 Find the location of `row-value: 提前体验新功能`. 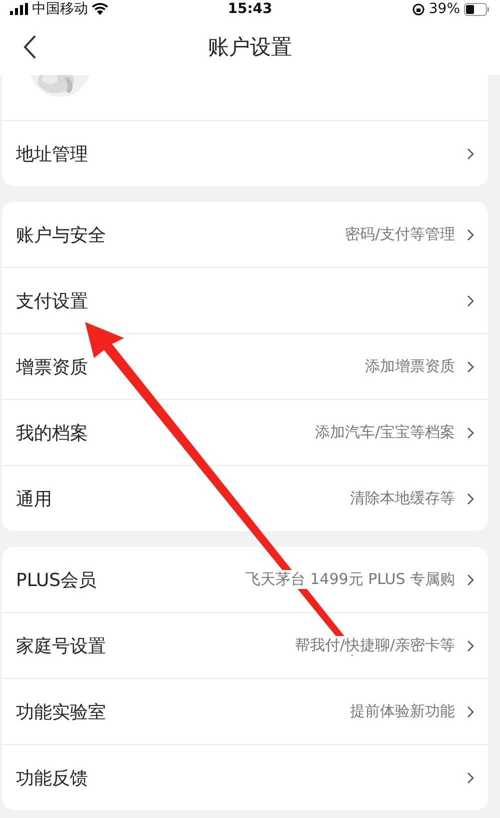

row-value: 提前体验新功能 is located at coordinates (402, 711).